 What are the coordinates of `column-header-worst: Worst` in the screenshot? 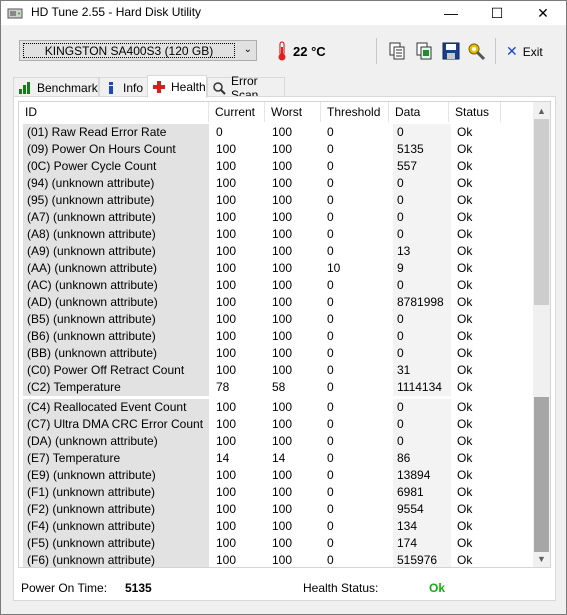 It's located at (293, 112).